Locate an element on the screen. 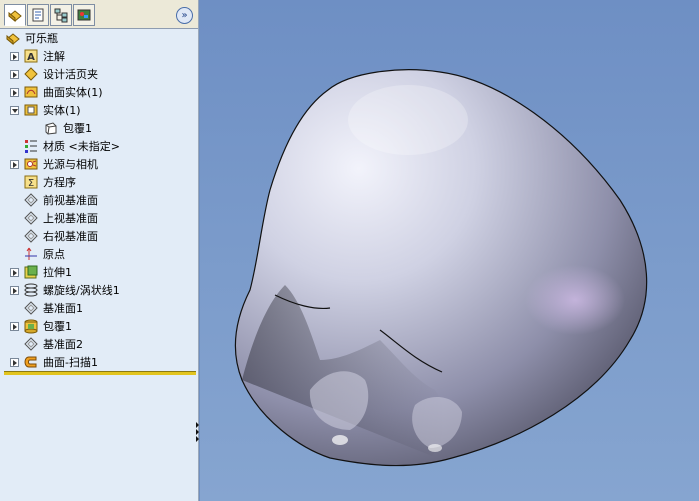 This screenshot has height=501, width=699. tree-item-label: 拉伸1 is located at coordinates (57, 272).